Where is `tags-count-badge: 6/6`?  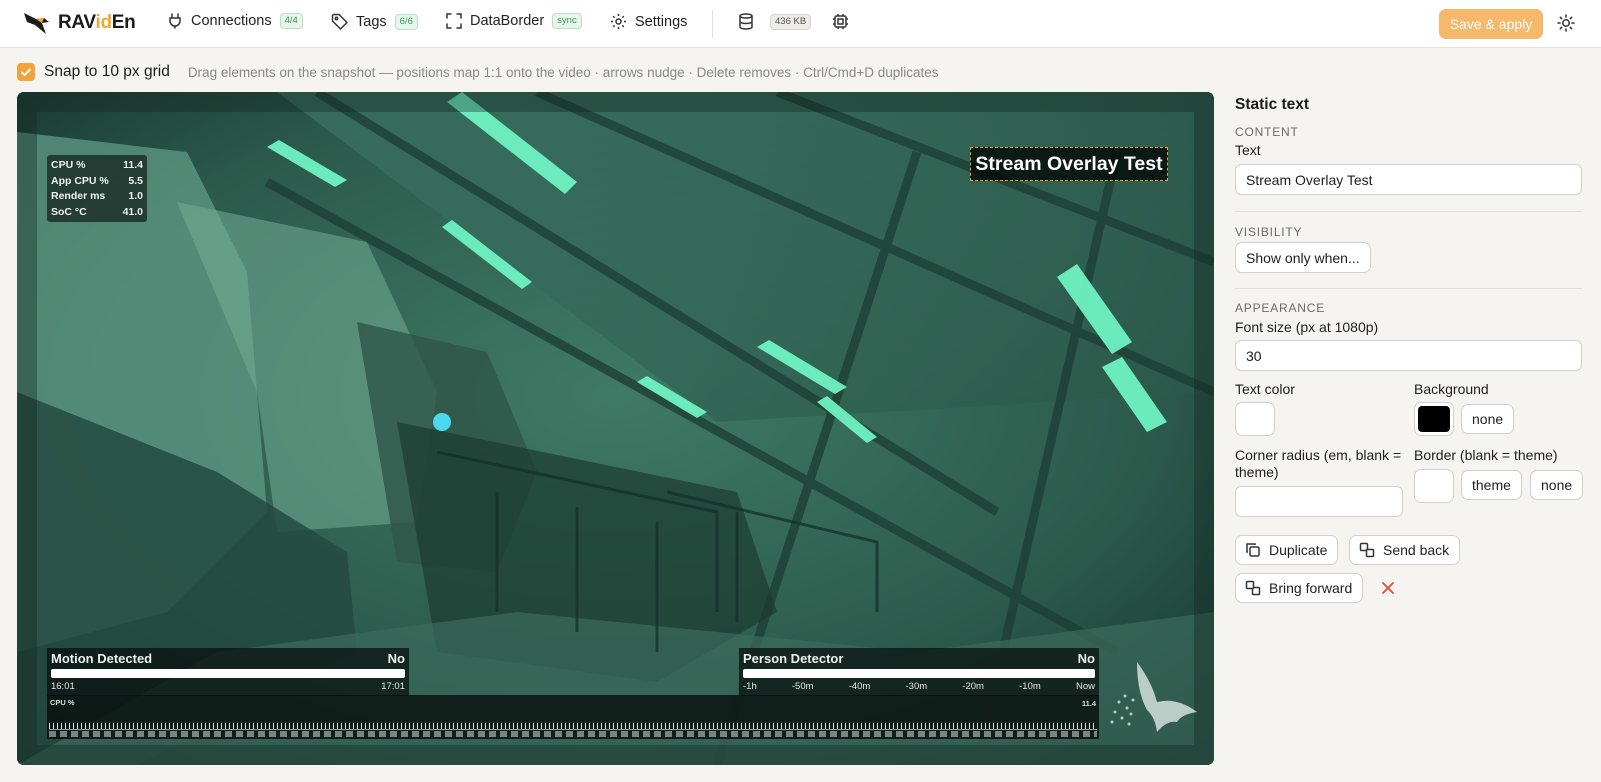
tags-count-badge: 6/6 is located at coordinates (406, 21).